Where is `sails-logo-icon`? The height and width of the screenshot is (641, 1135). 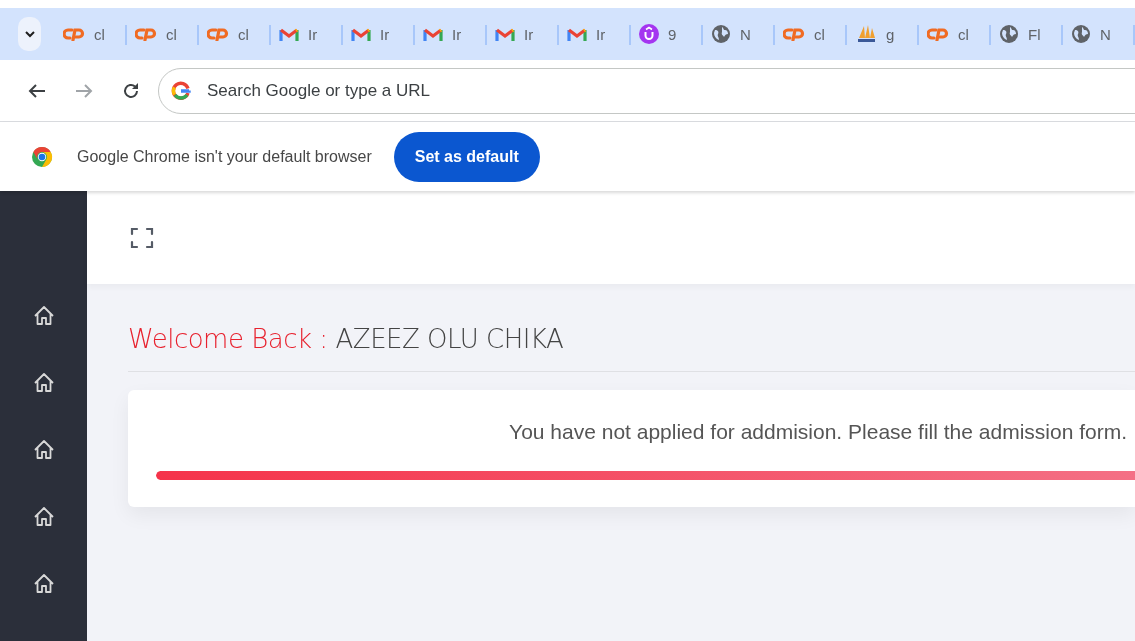
sails-logo-icon is located at coordinates (866, 34).